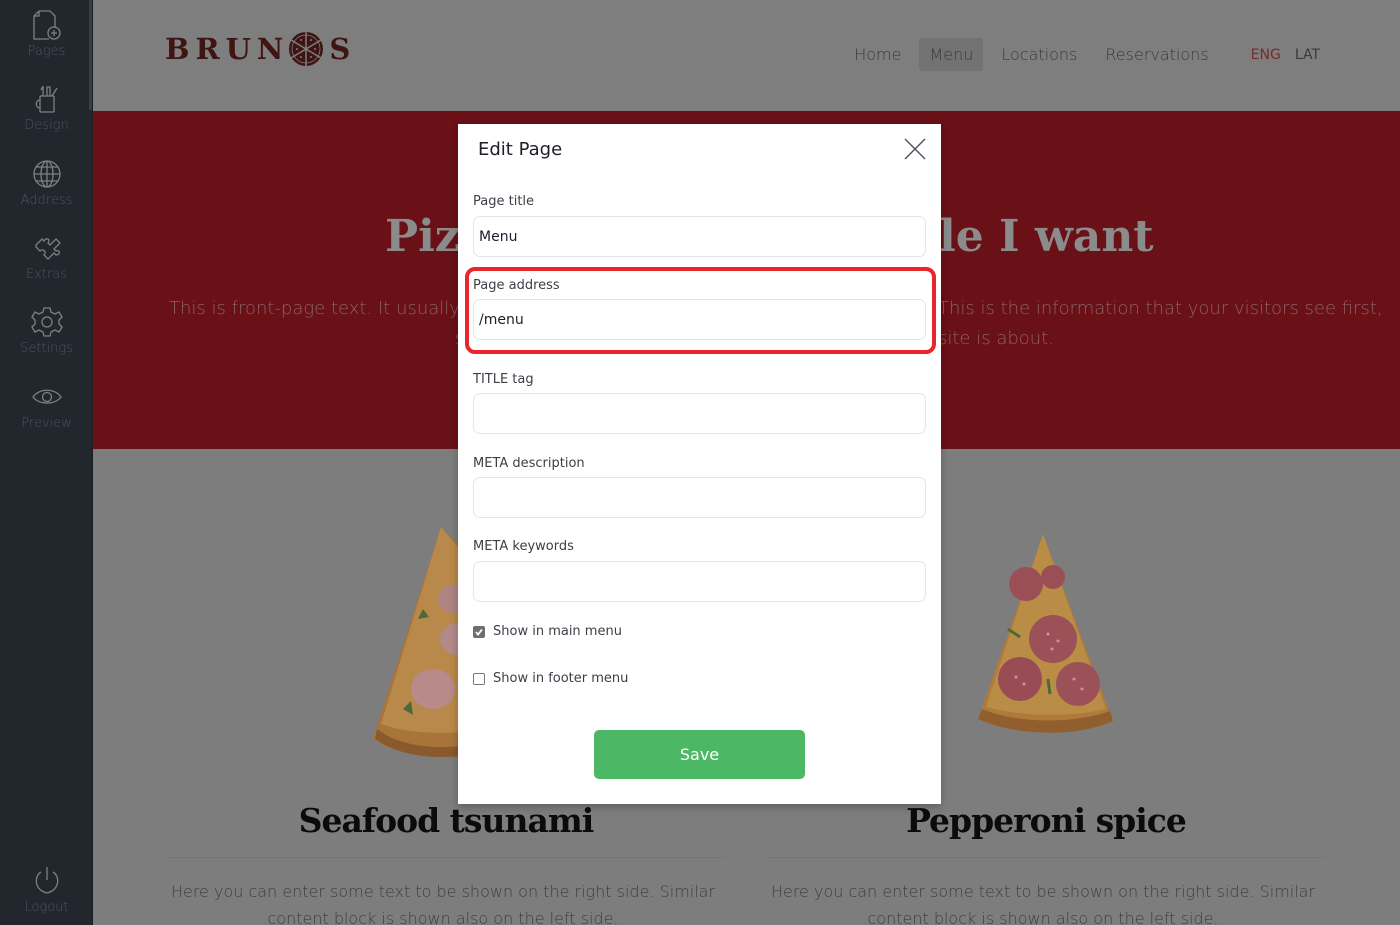  I want to click on design-tools-icon, so click(46, 99).